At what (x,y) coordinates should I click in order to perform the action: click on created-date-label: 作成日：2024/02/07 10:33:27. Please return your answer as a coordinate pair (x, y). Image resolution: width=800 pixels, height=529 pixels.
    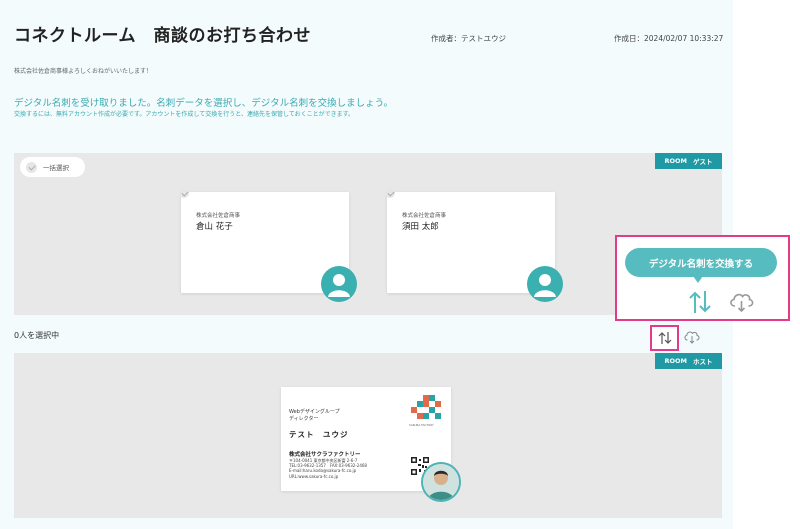
    Looking at the image, I should click on (669, 38).